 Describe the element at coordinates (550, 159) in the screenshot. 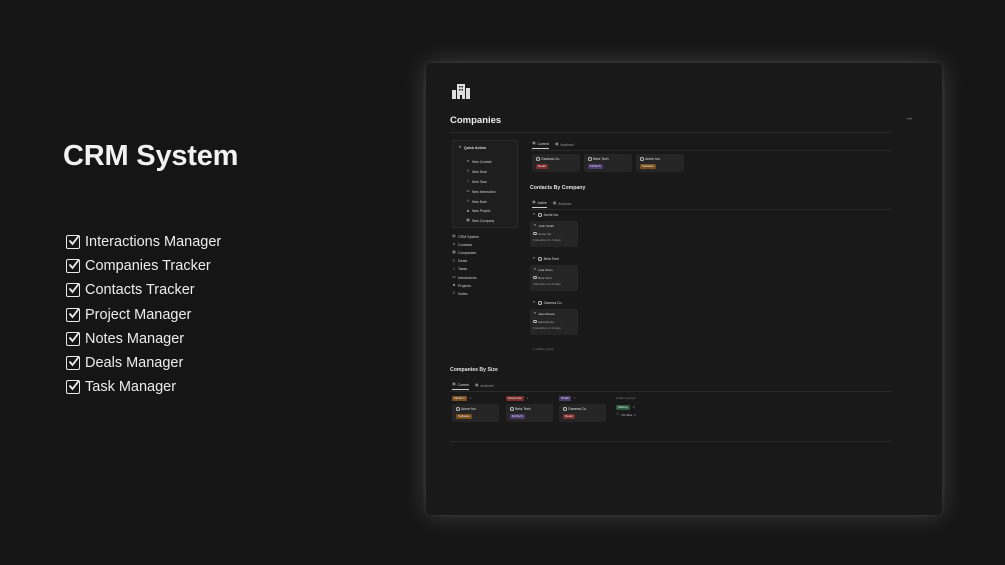

I see `company-name-text: Gamma Co.` at that location.